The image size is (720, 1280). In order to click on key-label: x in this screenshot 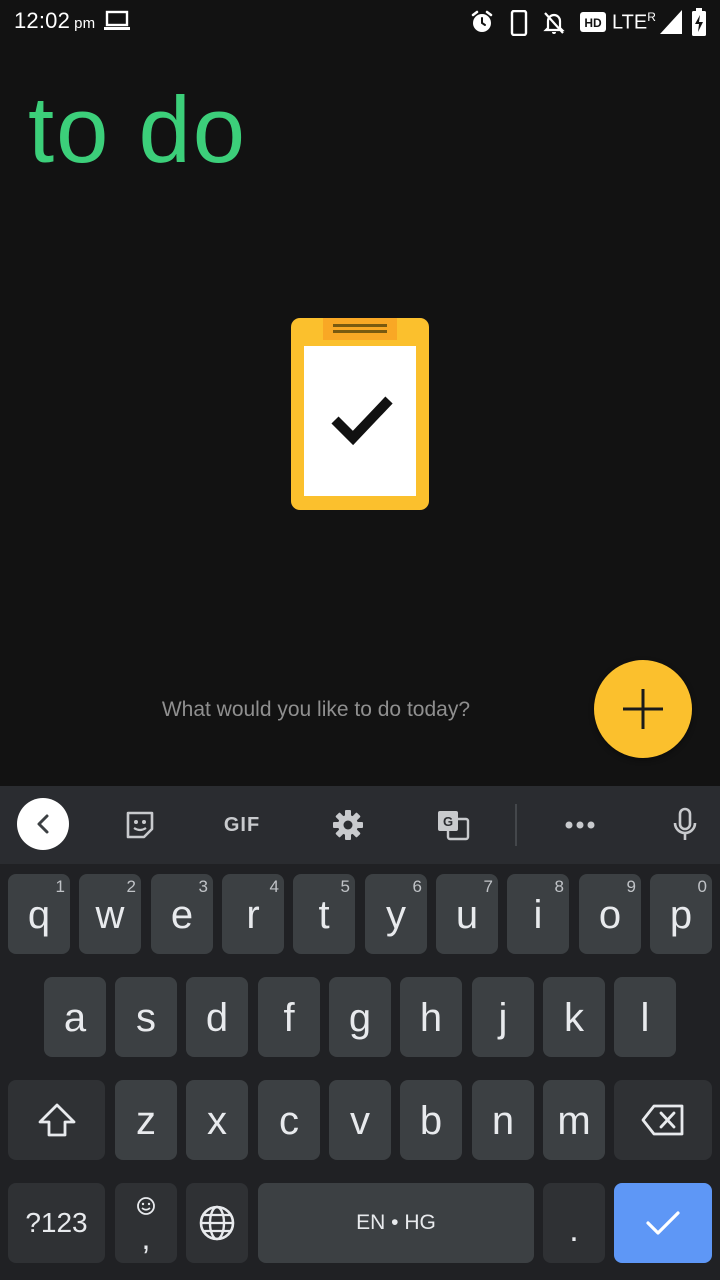, I will do `click(217, 1120)`.